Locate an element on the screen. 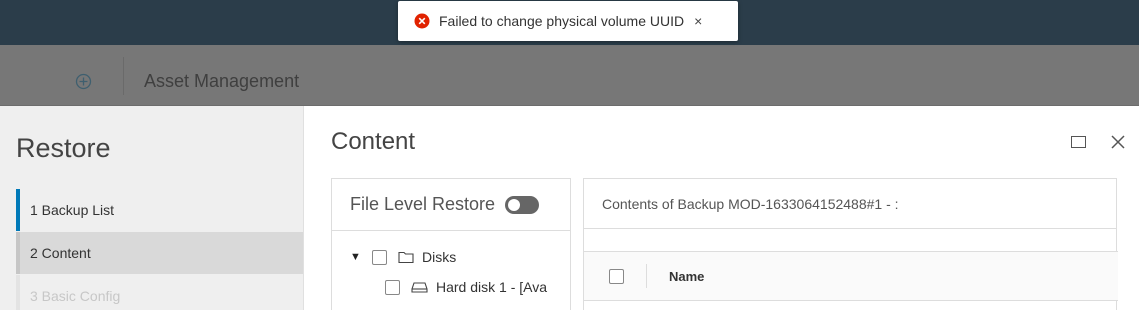 Image resolution: width=1139 pixels, height=310 pixels. toast-close-button: × is located at coordinates (698, 21).